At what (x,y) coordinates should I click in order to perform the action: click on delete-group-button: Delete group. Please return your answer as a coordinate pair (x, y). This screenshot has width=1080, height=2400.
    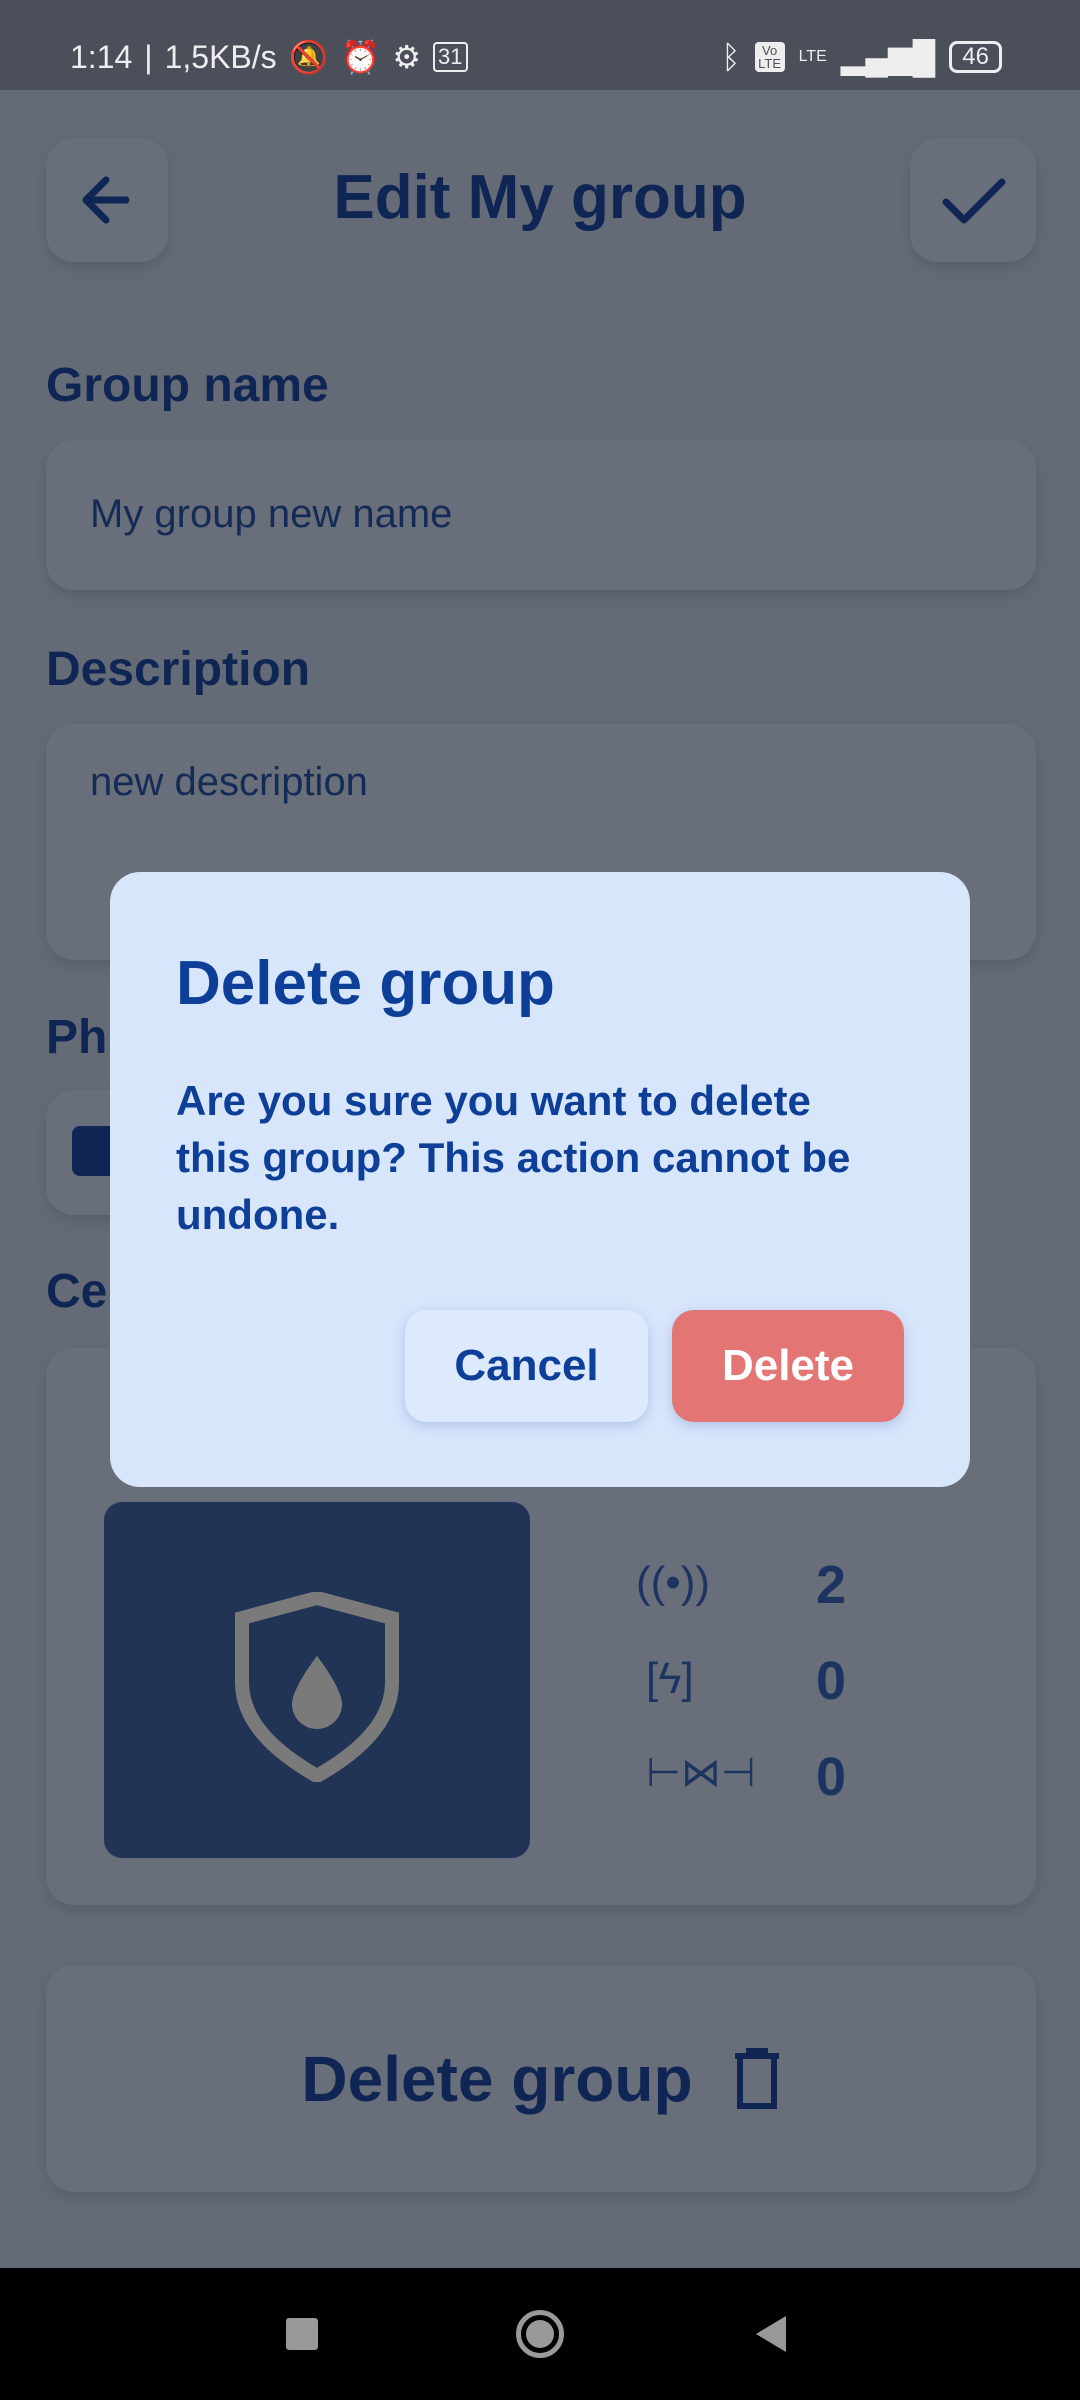
    Looking at the image, I should click on (541, 2078).